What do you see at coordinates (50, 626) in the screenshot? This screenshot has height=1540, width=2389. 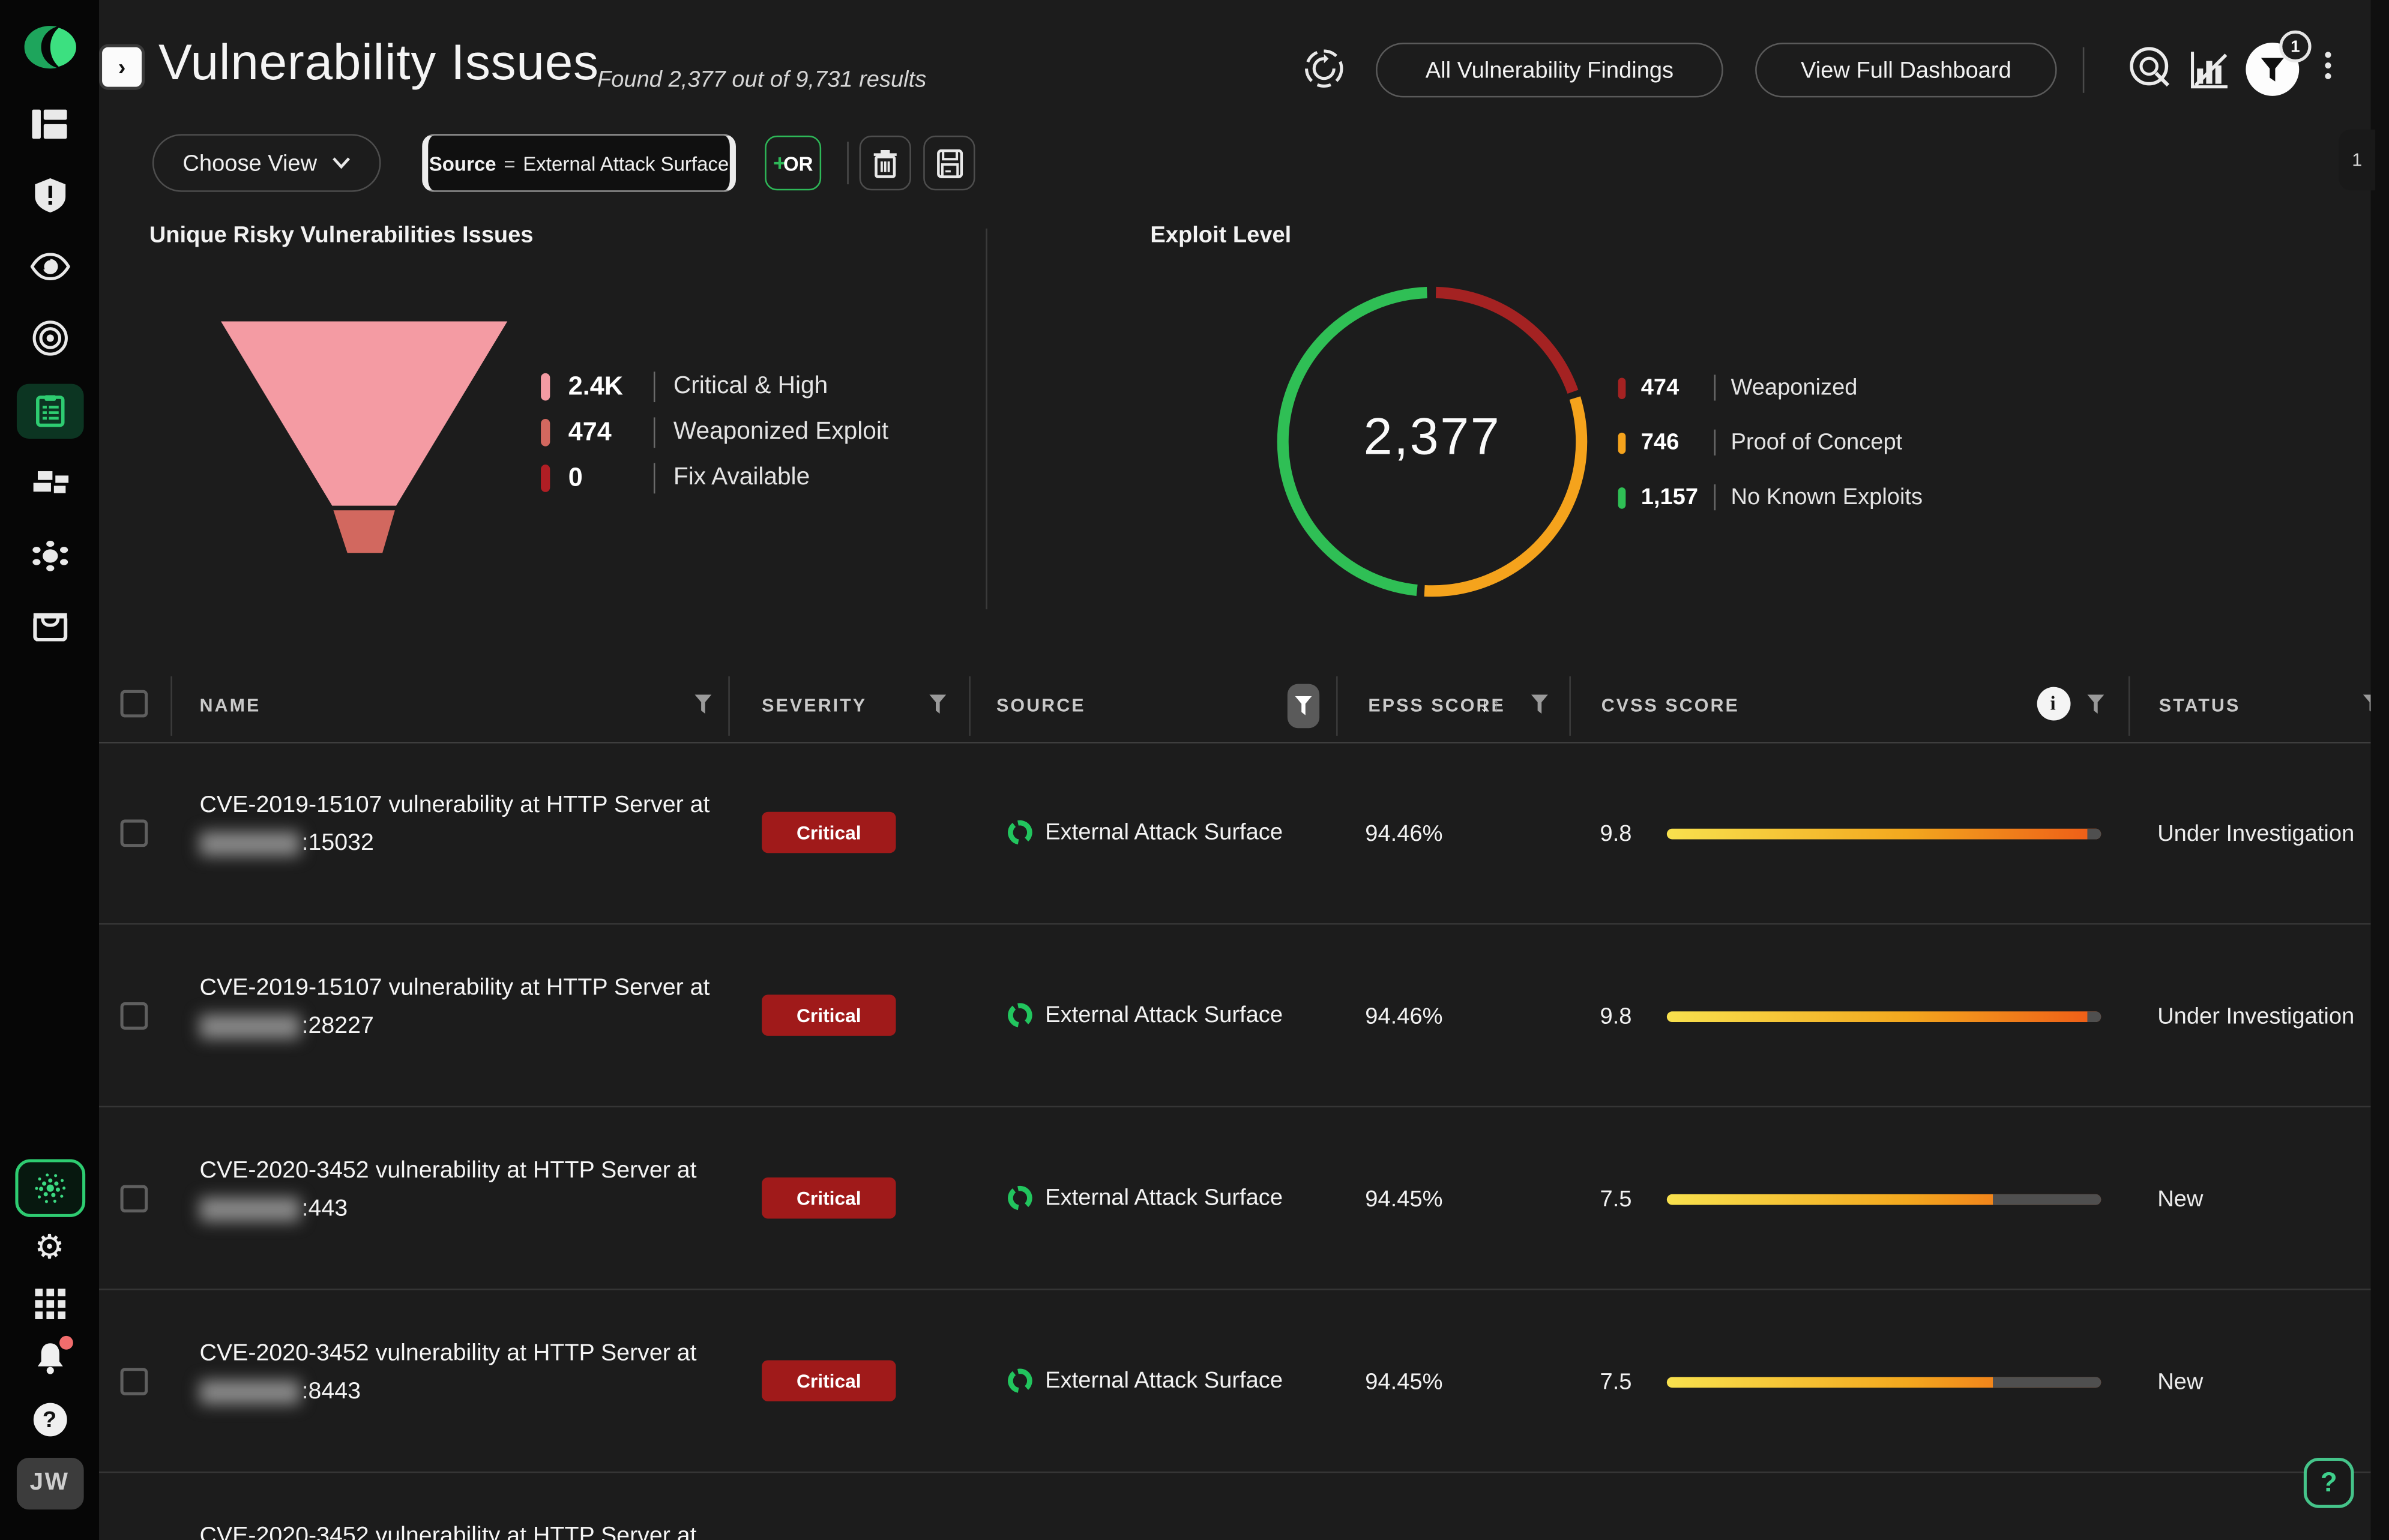 I see `sidebar-item-inventory-box-icon` at bounding box center [50, 626].